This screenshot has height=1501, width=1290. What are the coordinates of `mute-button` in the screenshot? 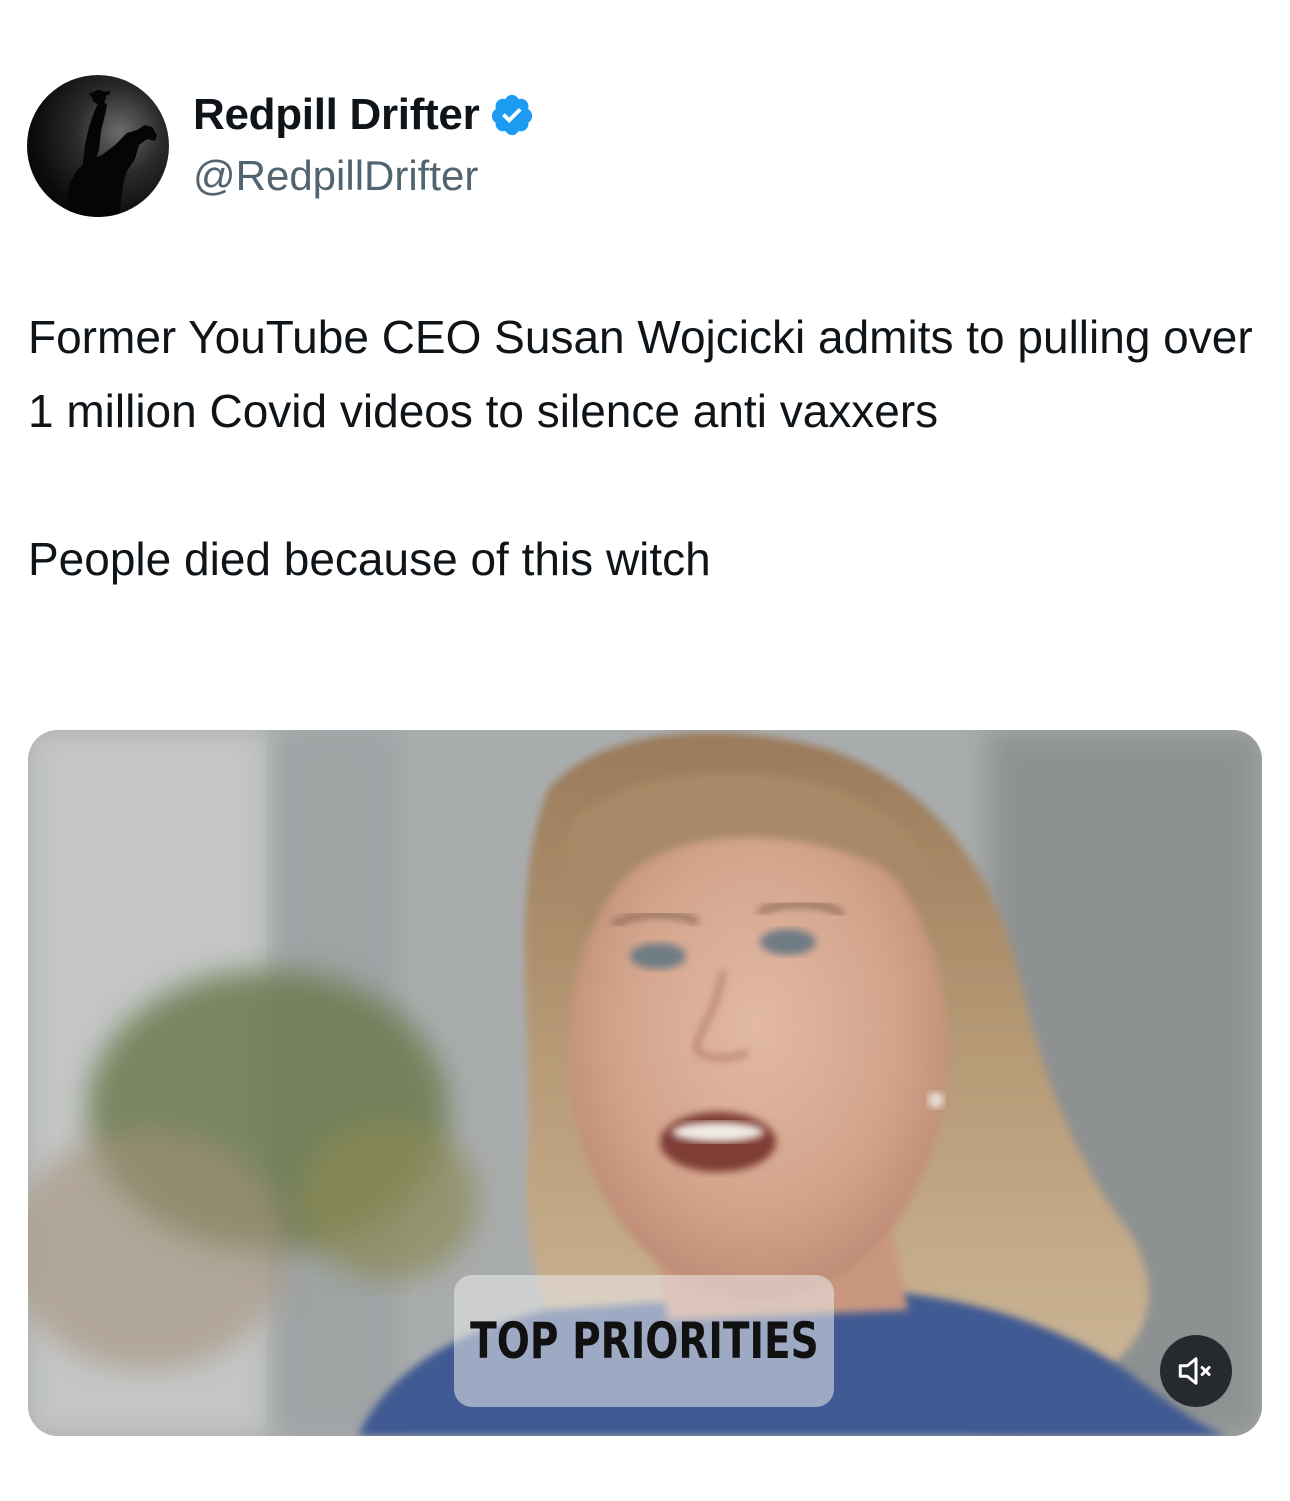 It's located at (1196, 1371).